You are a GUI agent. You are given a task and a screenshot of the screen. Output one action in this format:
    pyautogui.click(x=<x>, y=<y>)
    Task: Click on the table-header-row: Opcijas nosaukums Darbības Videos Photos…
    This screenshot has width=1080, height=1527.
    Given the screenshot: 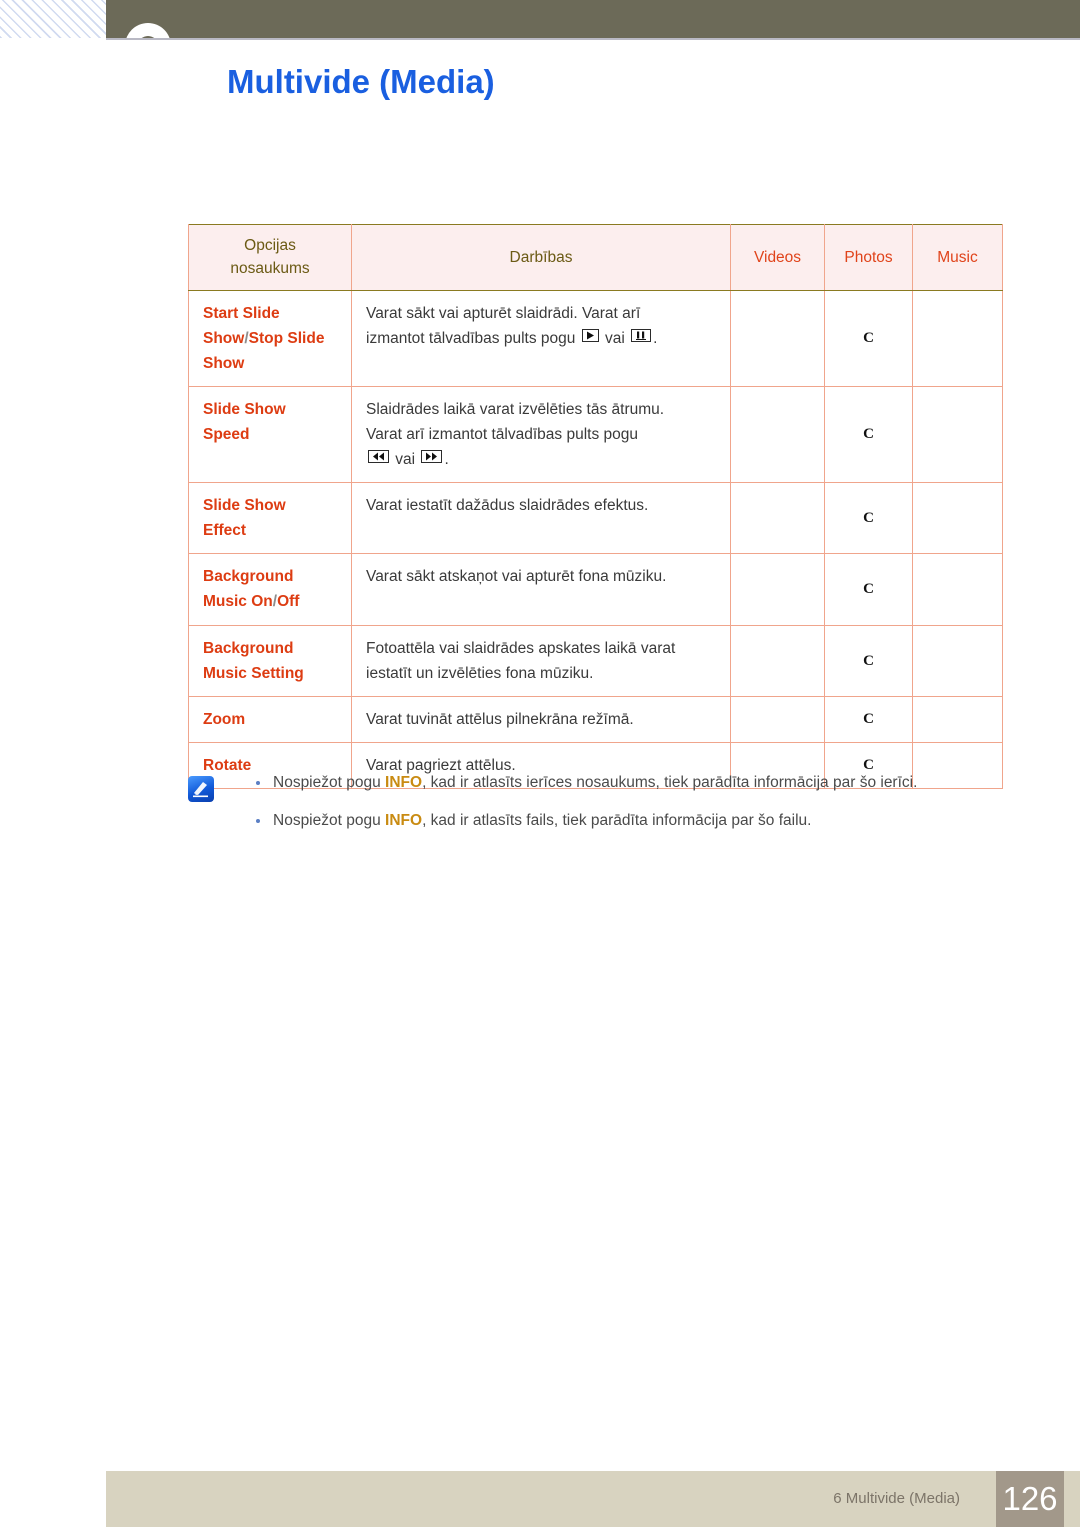 What is the action you would take?
    pyautogui.click(x=595, y=257)
    